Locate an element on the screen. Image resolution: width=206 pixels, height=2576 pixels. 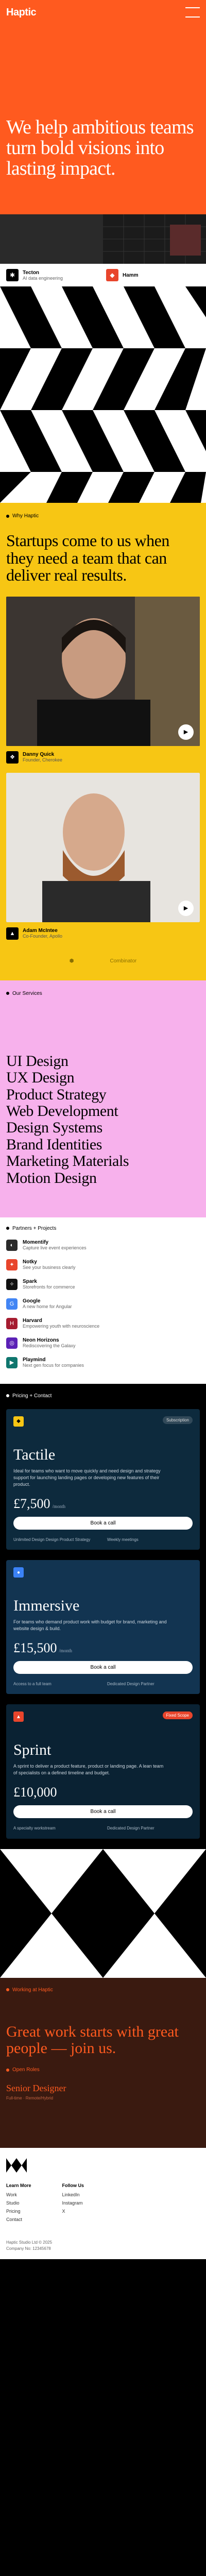
footer-link: X is located at coordinates (73, 2211).